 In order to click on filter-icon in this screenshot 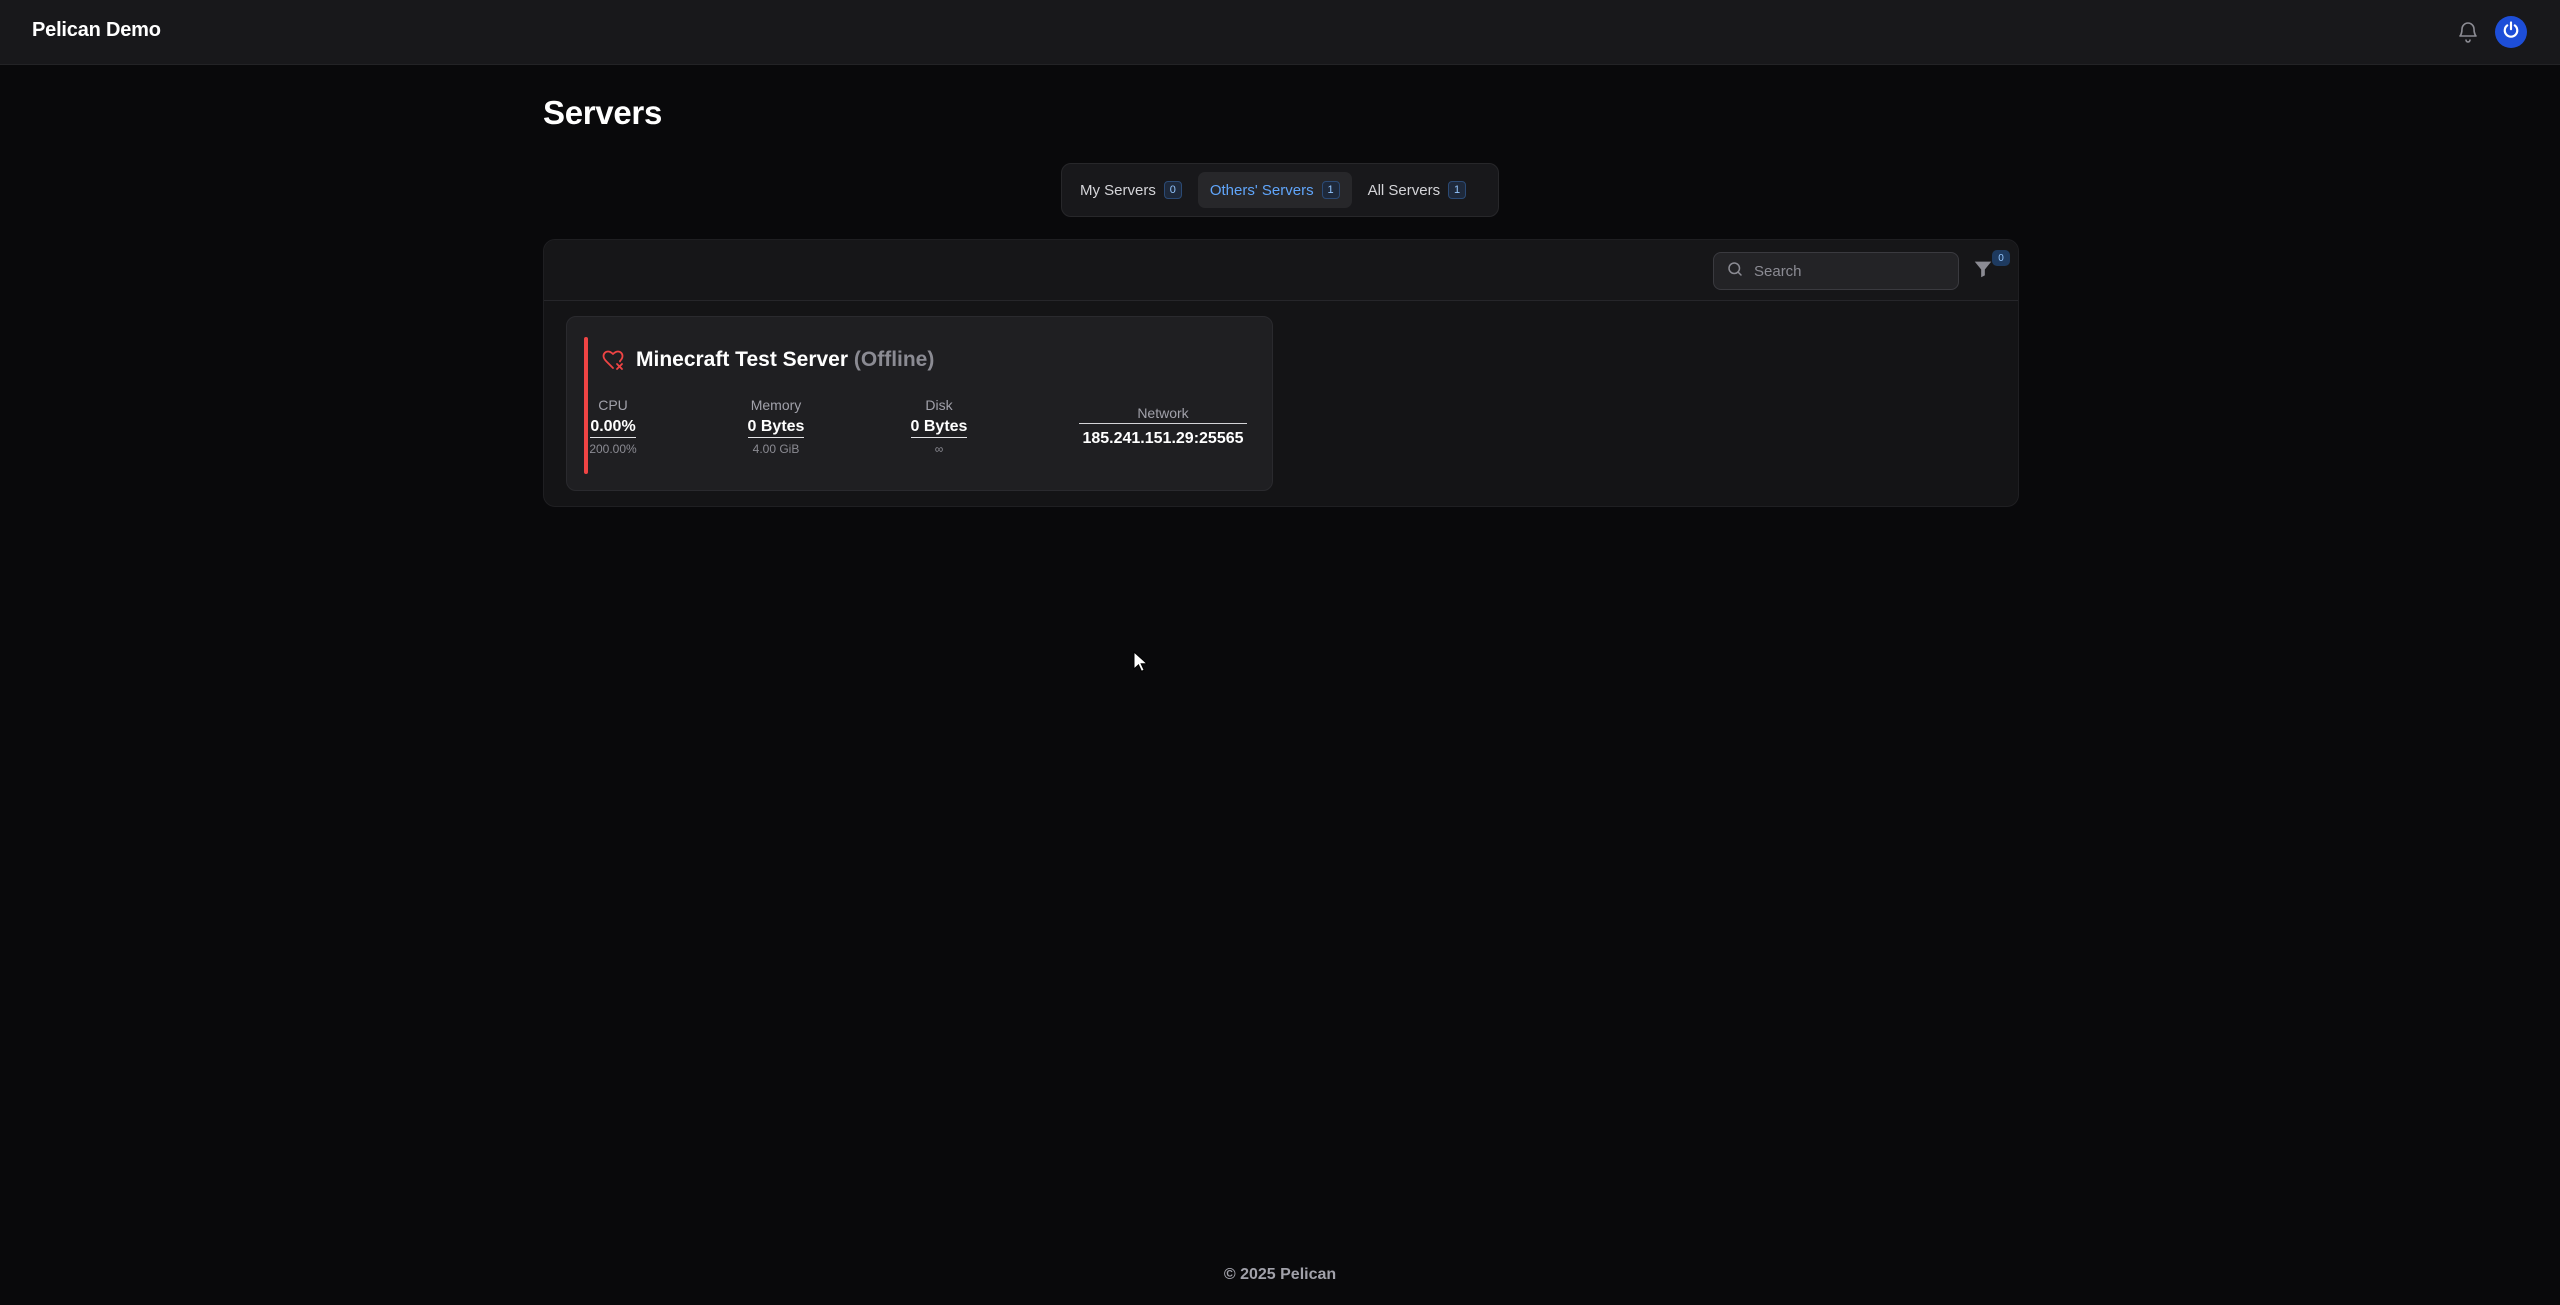, I will do `click(1983, 272)`.